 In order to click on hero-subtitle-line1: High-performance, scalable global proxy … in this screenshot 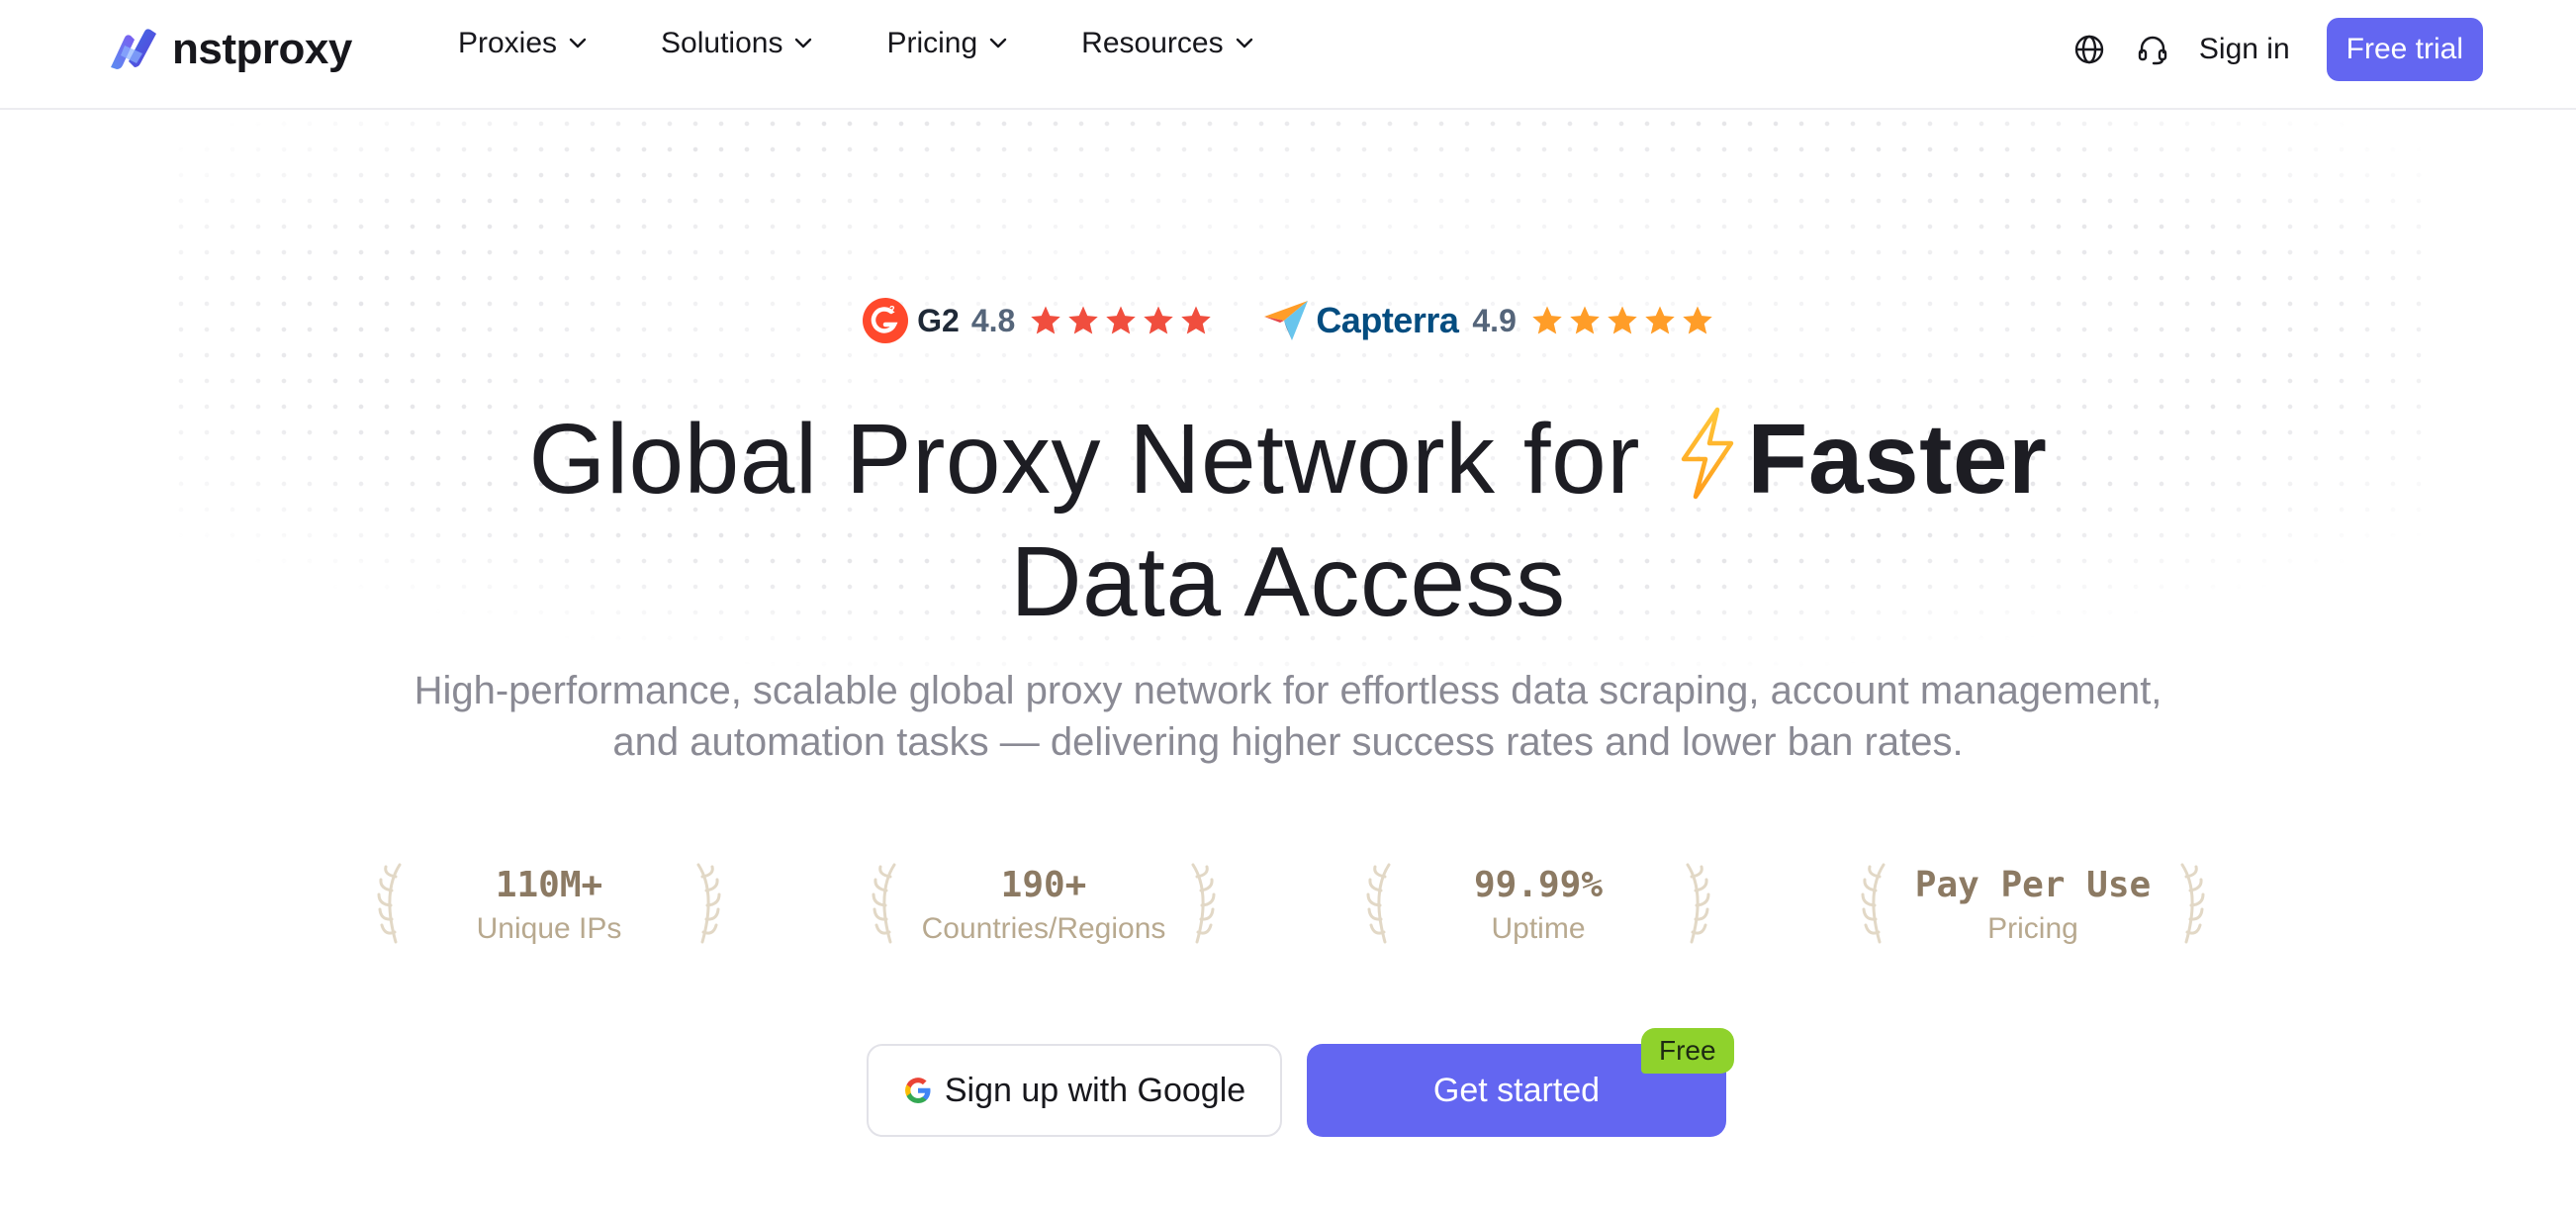, I will do `click(1288, 691)`.